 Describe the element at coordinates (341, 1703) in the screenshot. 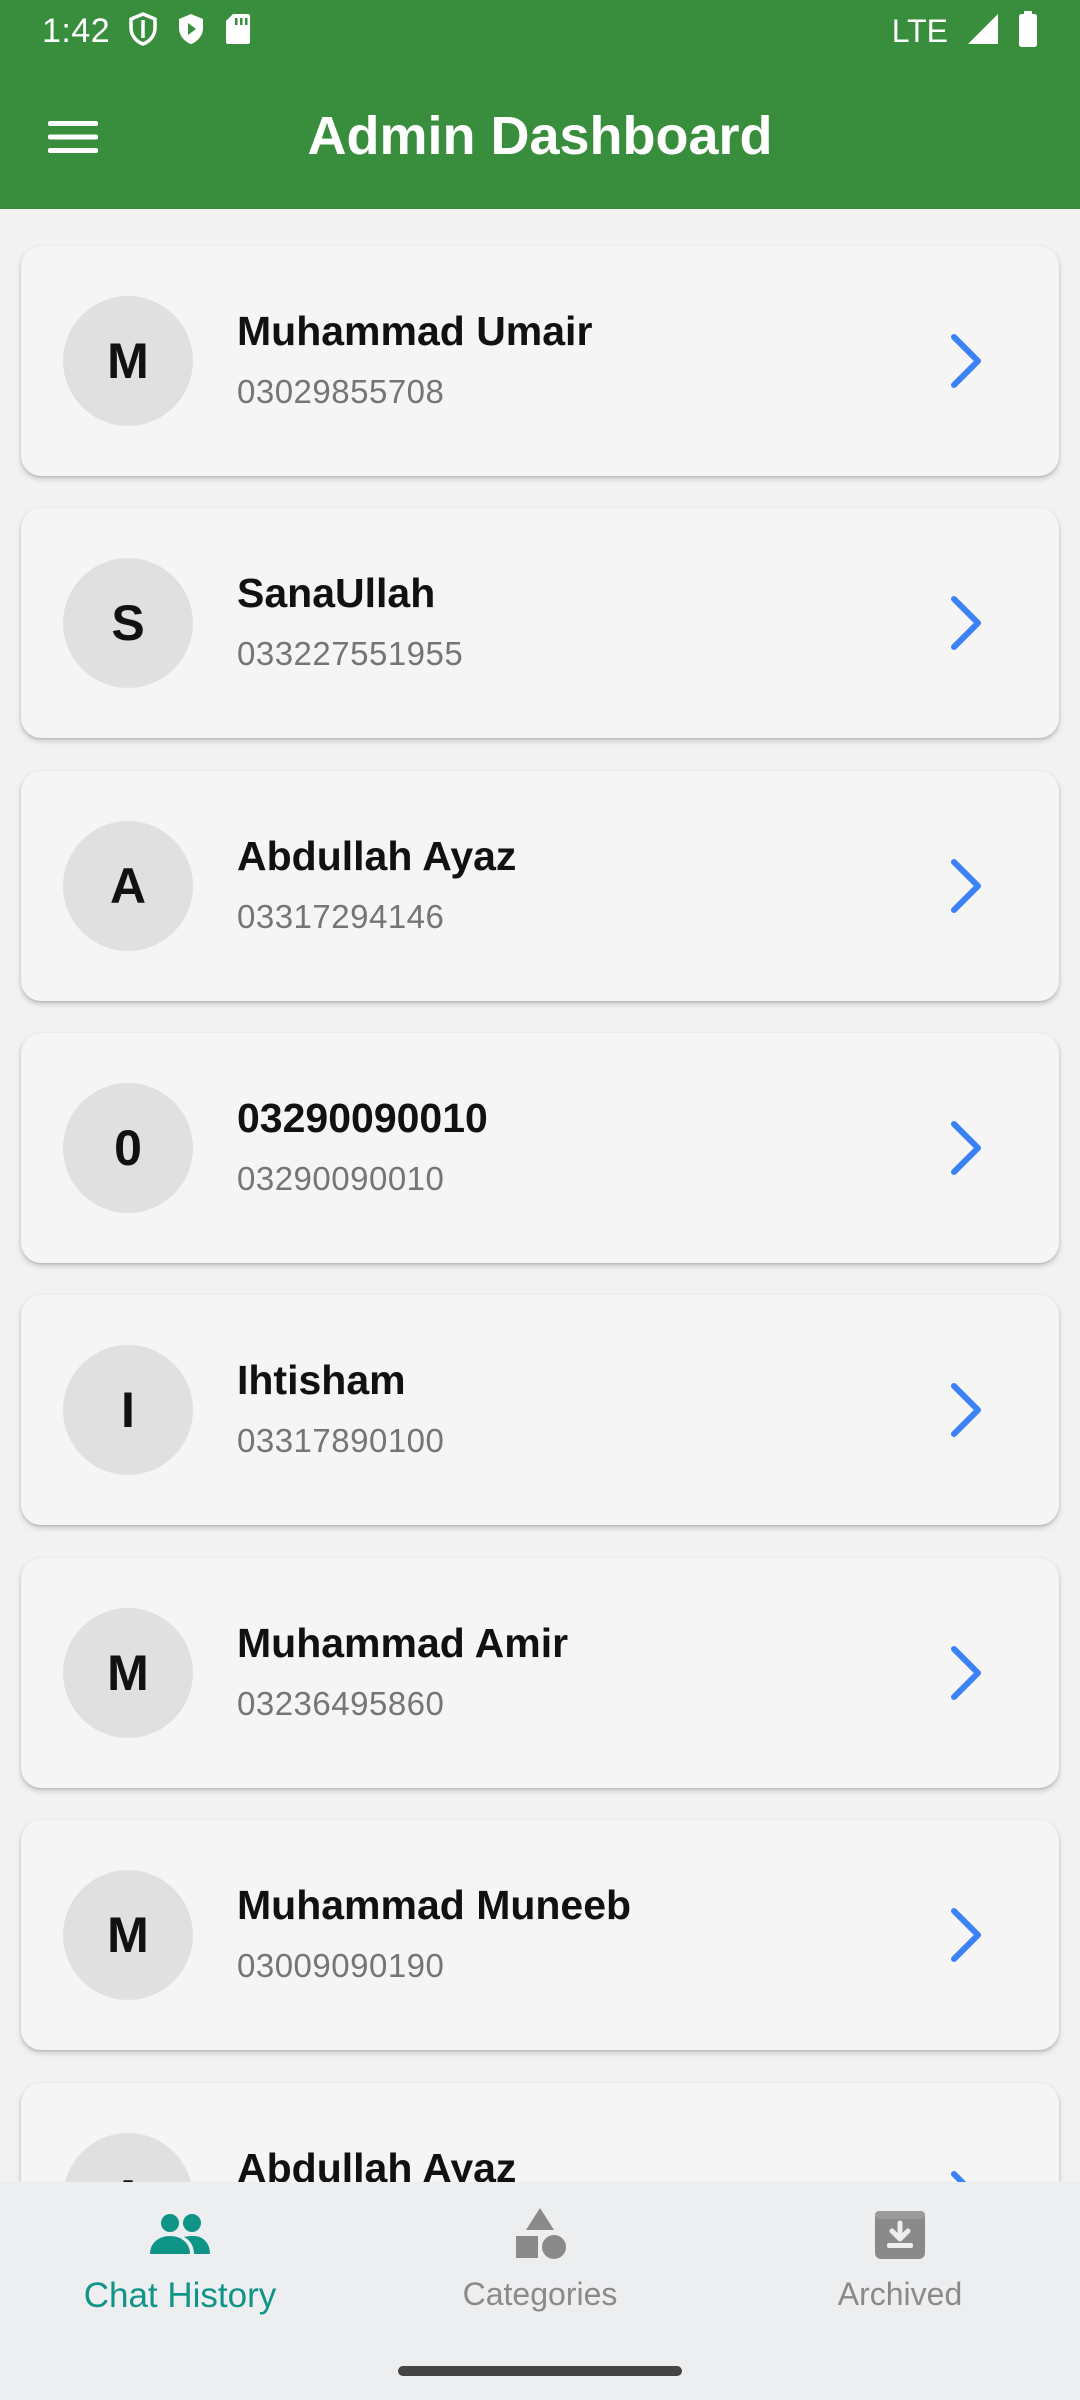

I see `contact-phone: 03236495860` at that location.